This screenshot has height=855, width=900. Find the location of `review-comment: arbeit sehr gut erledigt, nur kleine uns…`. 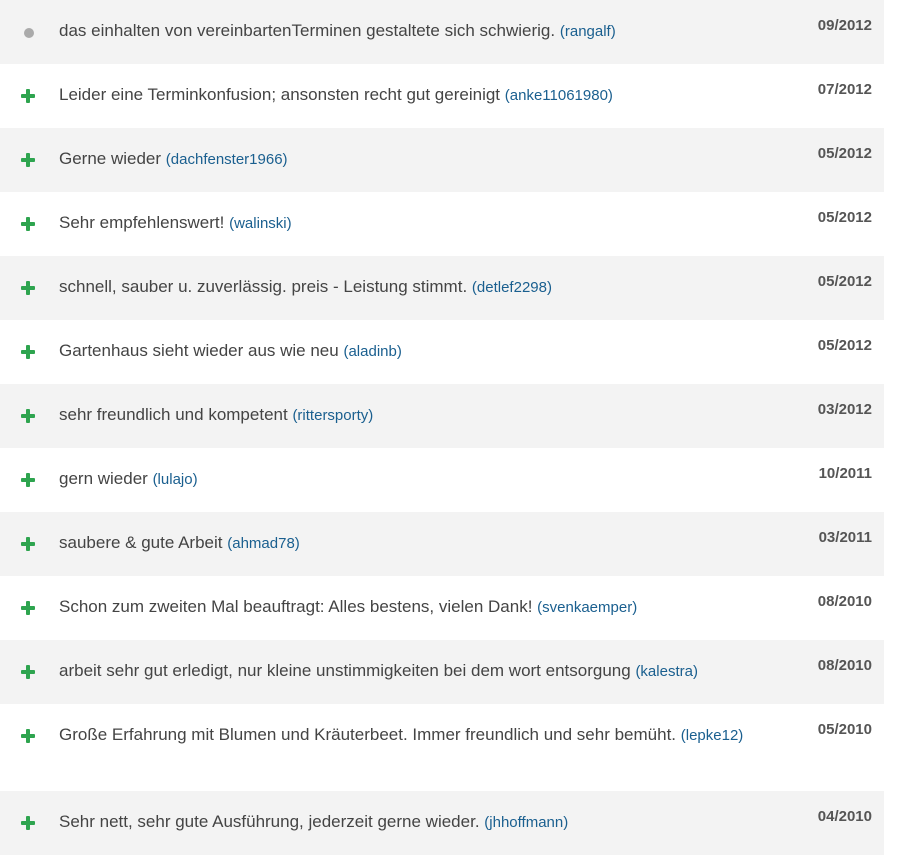

review-comment: arbeit sehr gut erledigt, nur kleine uns… is located at coordinates (345, 670).